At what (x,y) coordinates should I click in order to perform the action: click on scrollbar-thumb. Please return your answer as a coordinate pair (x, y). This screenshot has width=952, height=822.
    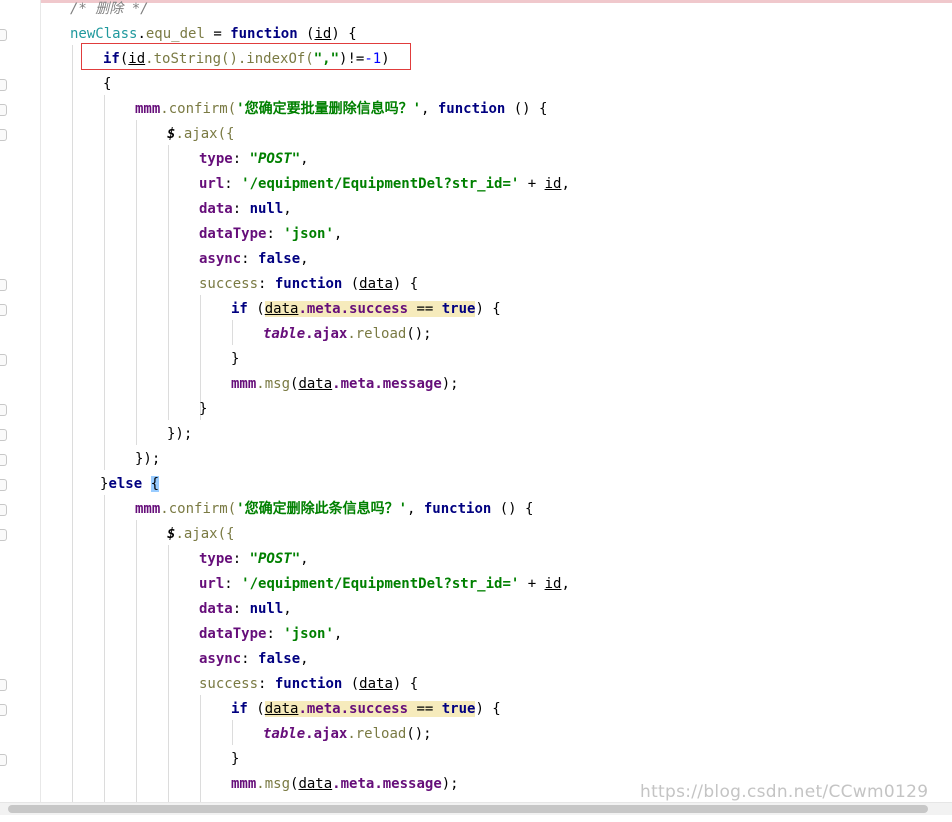
    Looking at the image, I should click on (468, 809).